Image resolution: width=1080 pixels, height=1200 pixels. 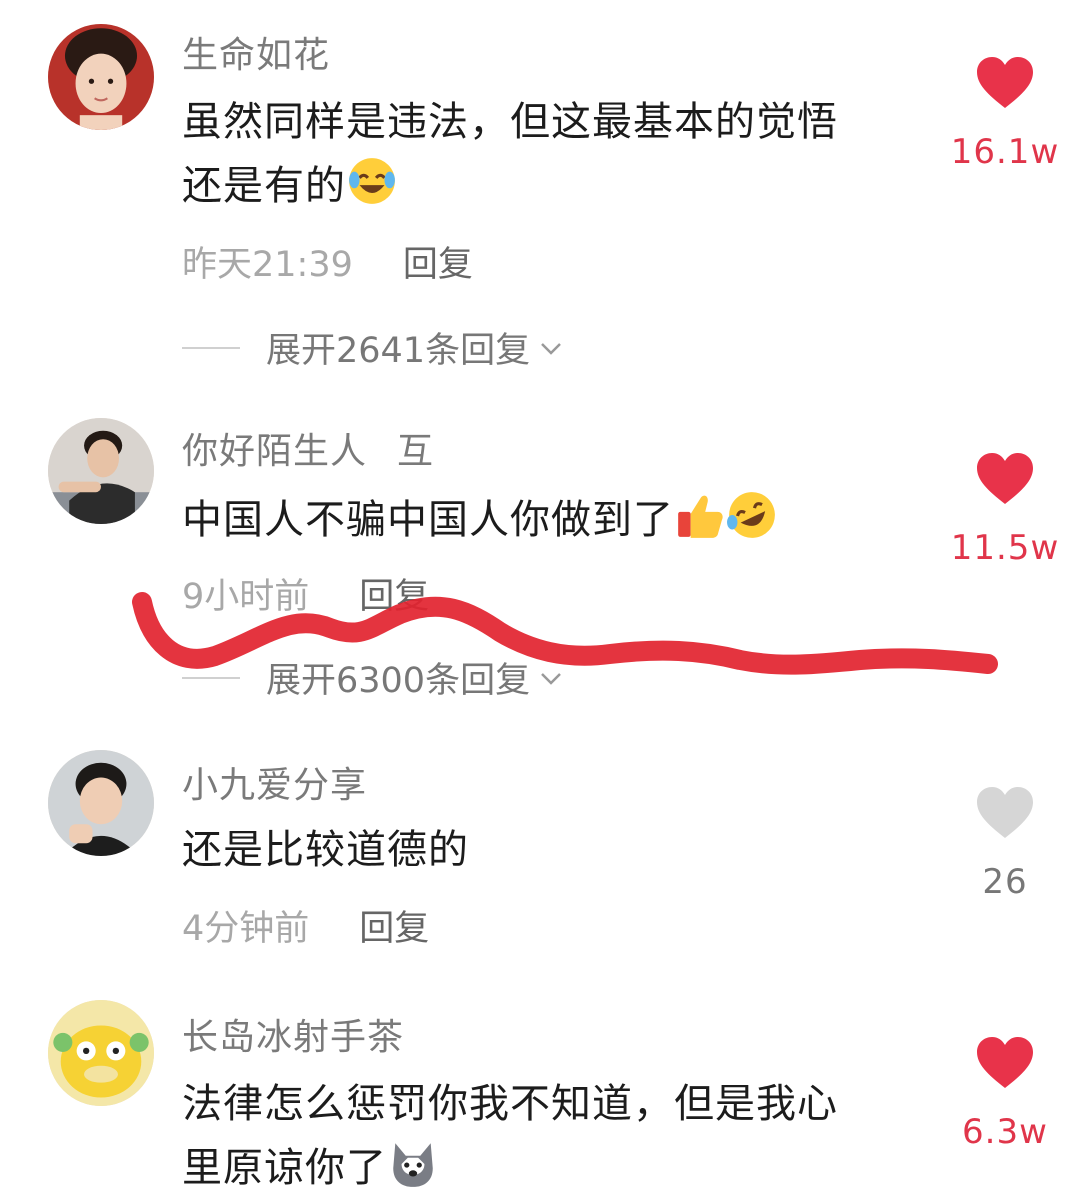 I want to click on like-count: 11.5w, so click(x=1005, y=548).